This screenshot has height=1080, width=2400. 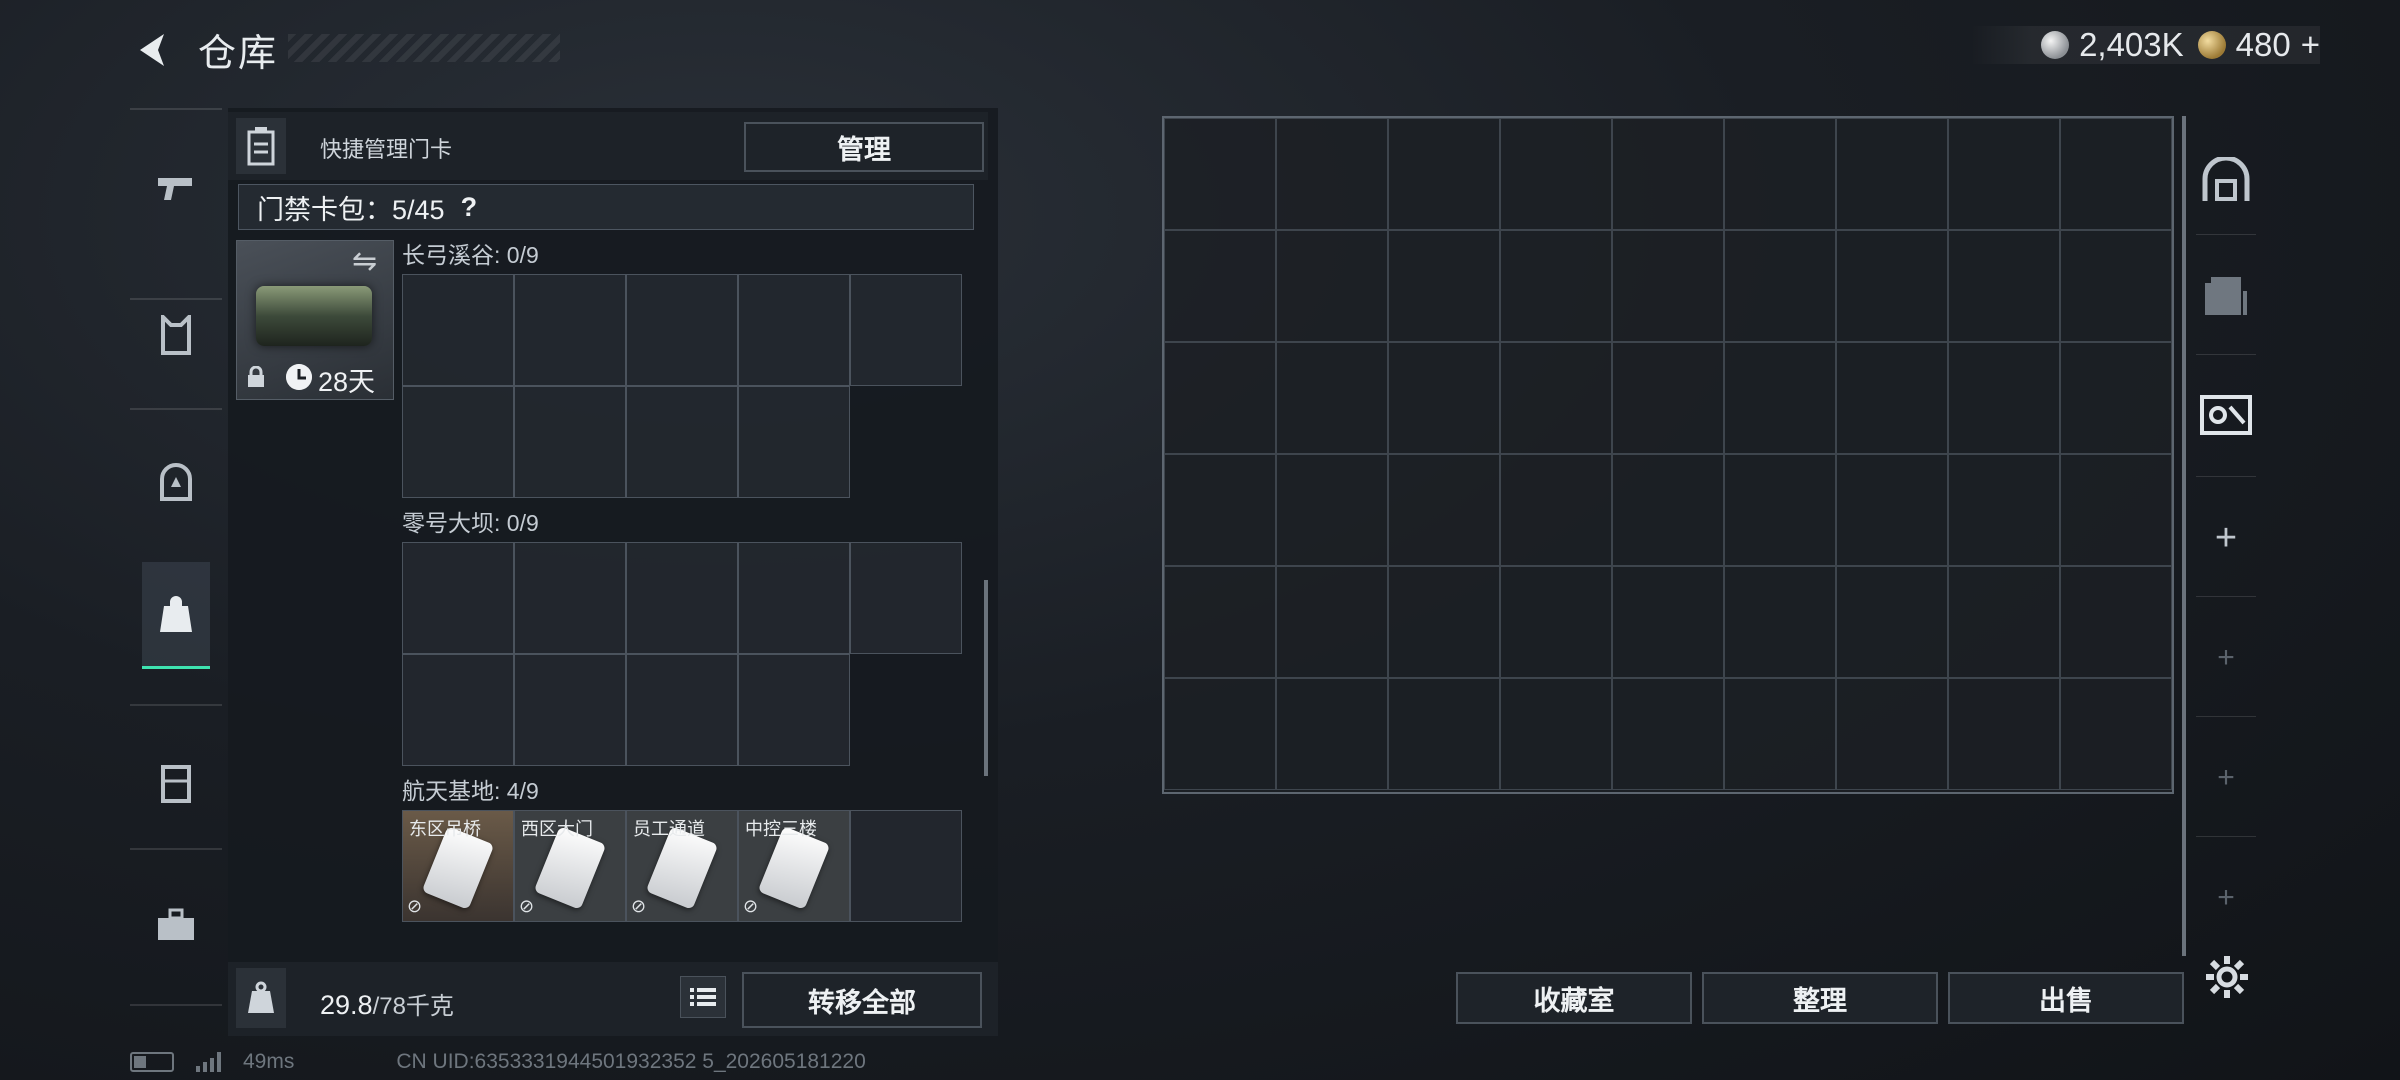 What do you see at coordinates (682, 866) in the screenshot?
I see `key-card-item: 员工通道 ⊘` at bounding box center [682, 866].